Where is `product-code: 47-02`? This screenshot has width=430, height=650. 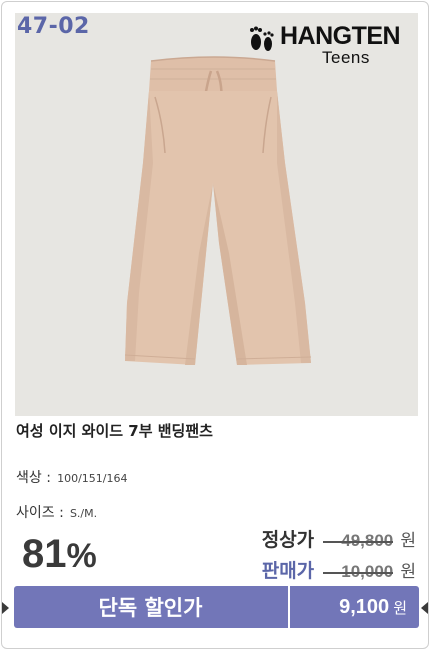
product-code: 47-02 is located at coordinates (53, 26).